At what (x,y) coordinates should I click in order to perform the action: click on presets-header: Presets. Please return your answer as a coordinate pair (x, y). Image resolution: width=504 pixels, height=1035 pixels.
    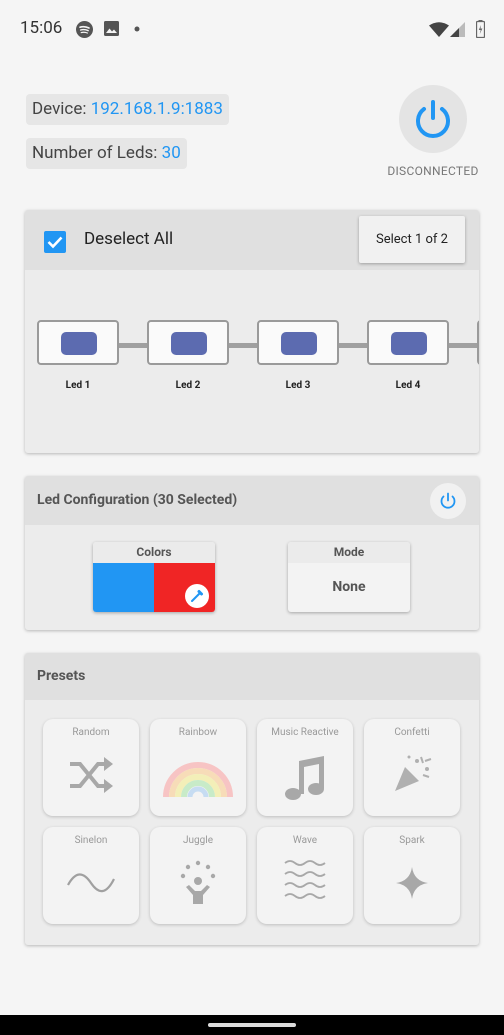
    Looking at the image, I should click on (252, 676).